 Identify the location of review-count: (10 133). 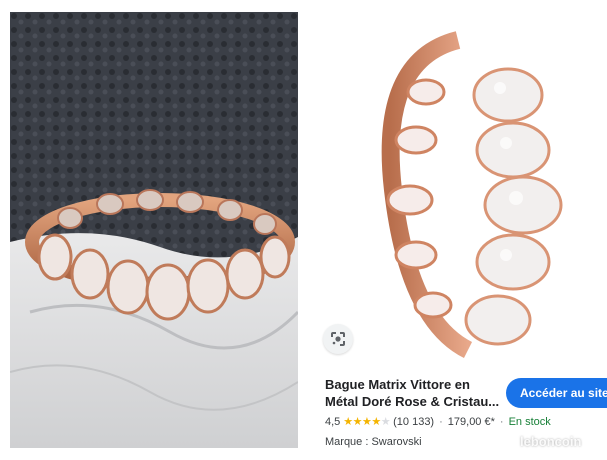
(414, 421).